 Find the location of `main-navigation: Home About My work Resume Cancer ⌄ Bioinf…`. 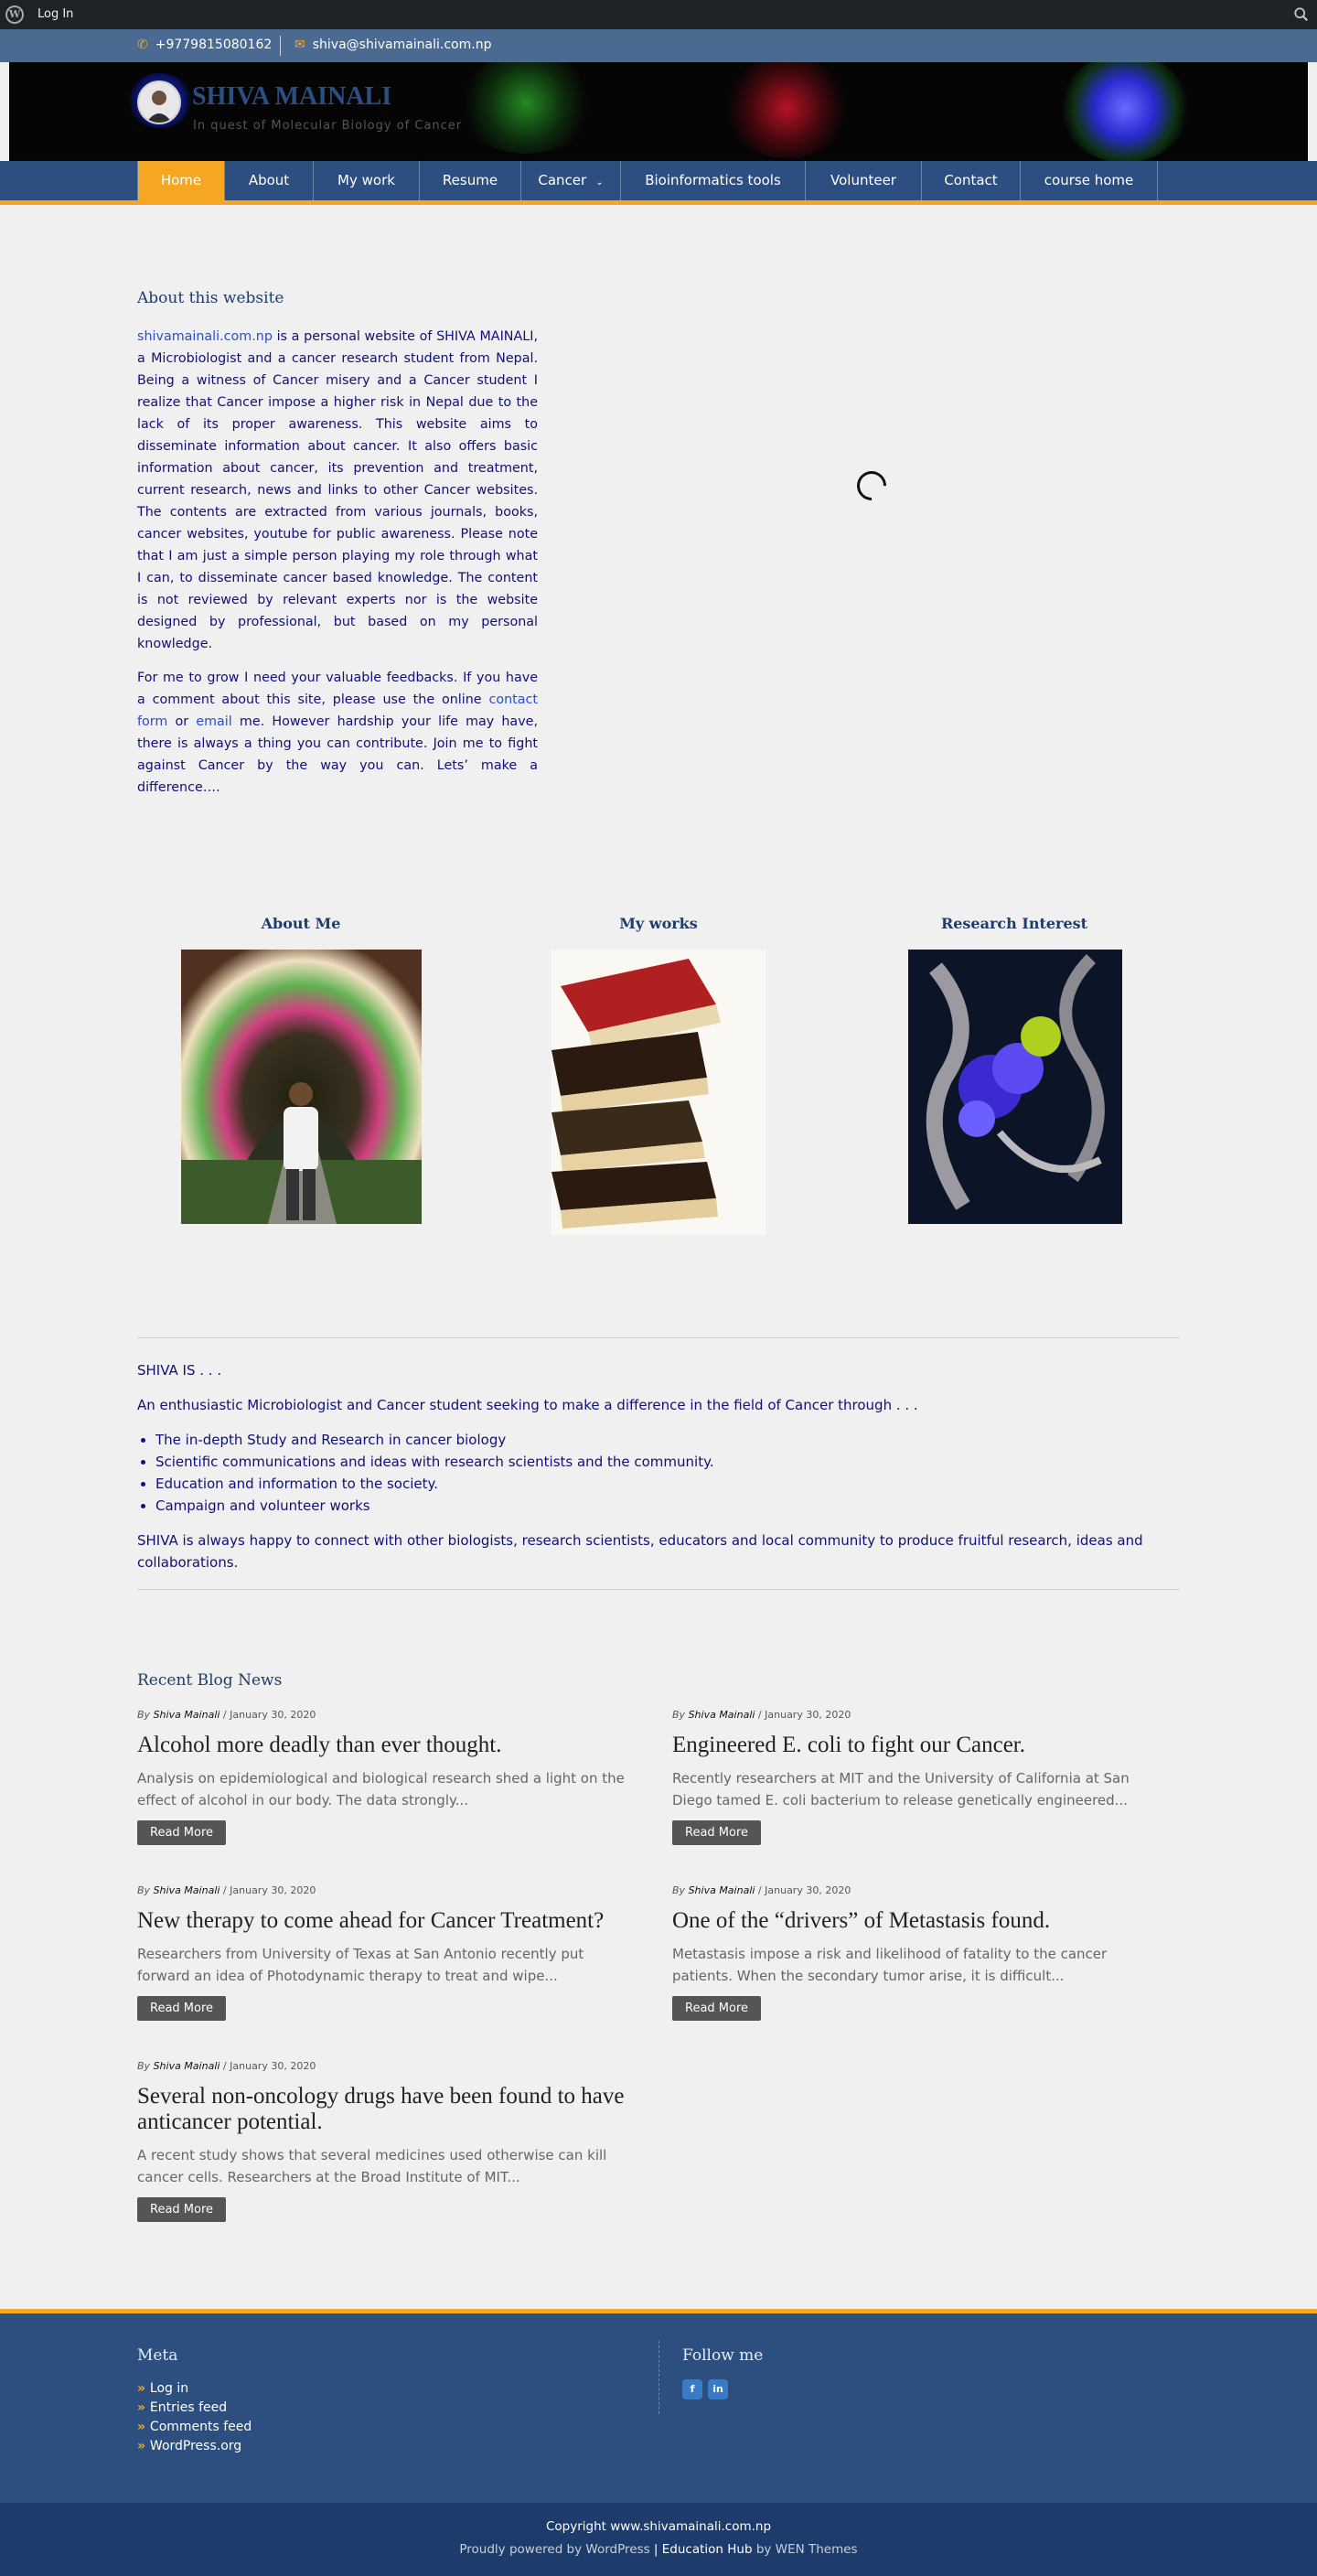

main-navigation: Home About My work Resume Cancer ⌄ Bioinf… is located at coordinates (658, 183).